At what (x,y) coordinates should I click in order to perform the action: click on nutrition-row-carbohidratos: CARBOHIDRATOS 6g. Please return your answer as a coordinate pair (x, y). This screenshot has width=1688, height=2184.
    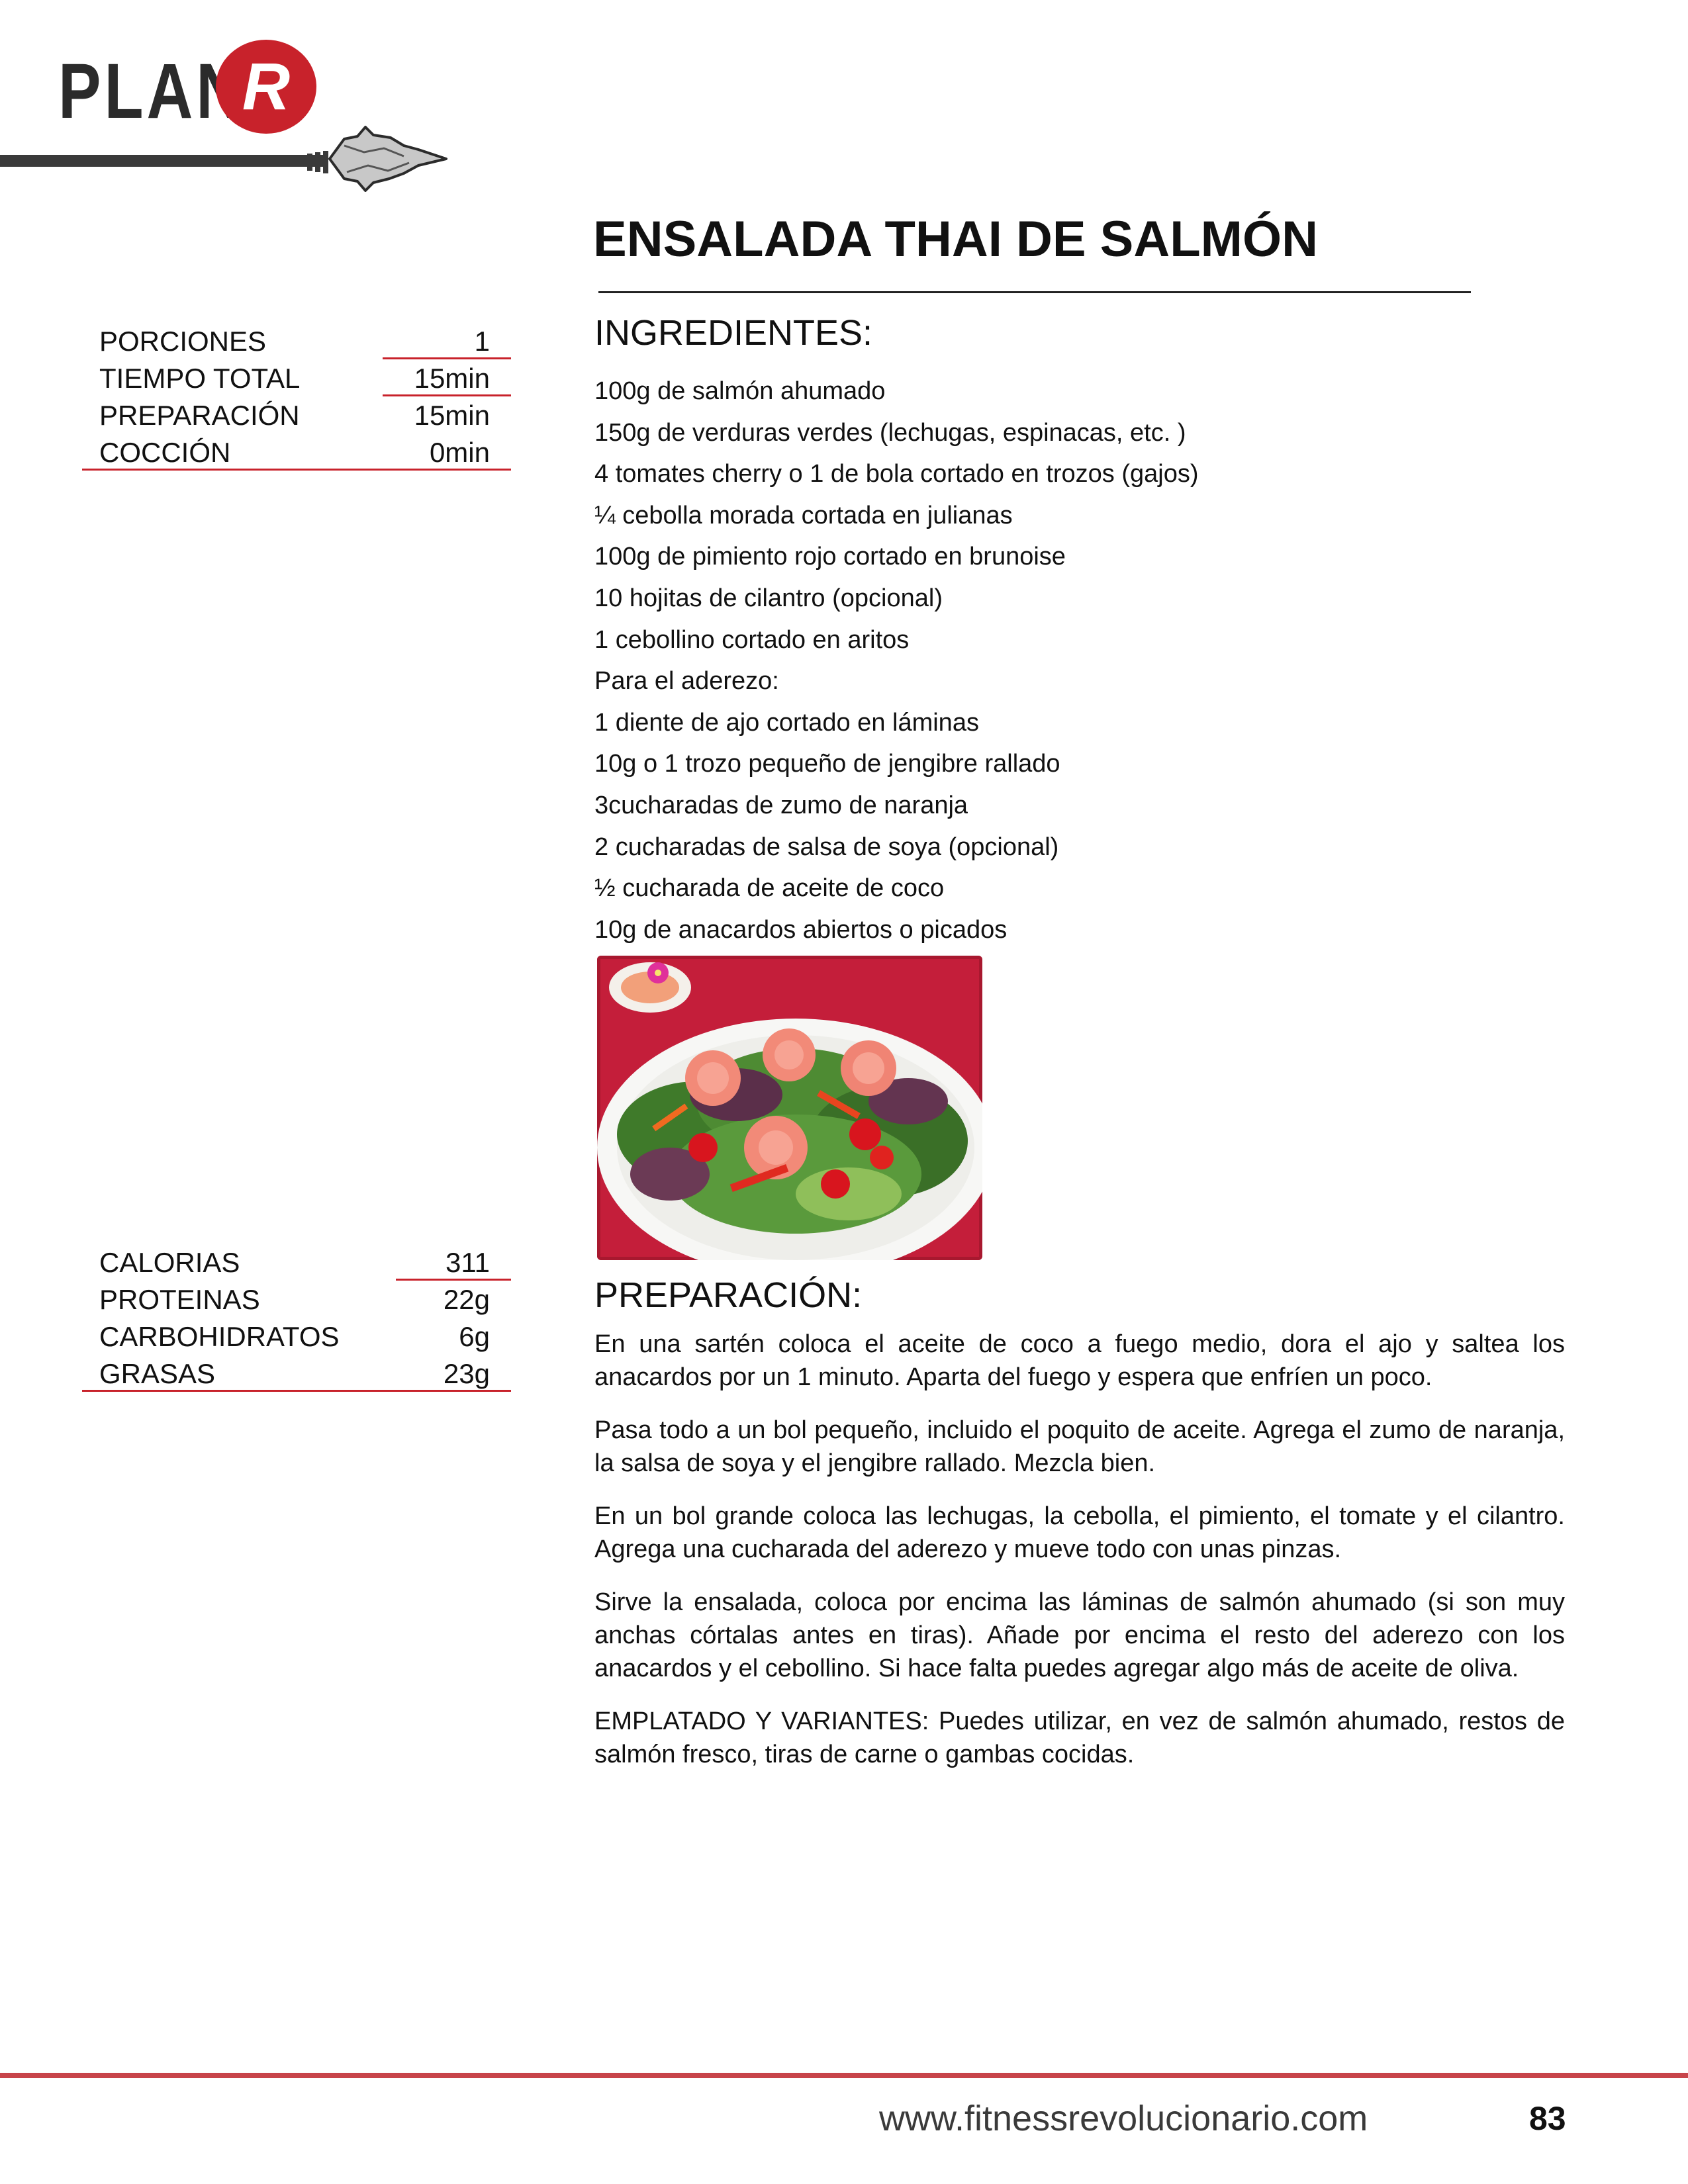
    Looking at the image, I should click on (296, 1335).